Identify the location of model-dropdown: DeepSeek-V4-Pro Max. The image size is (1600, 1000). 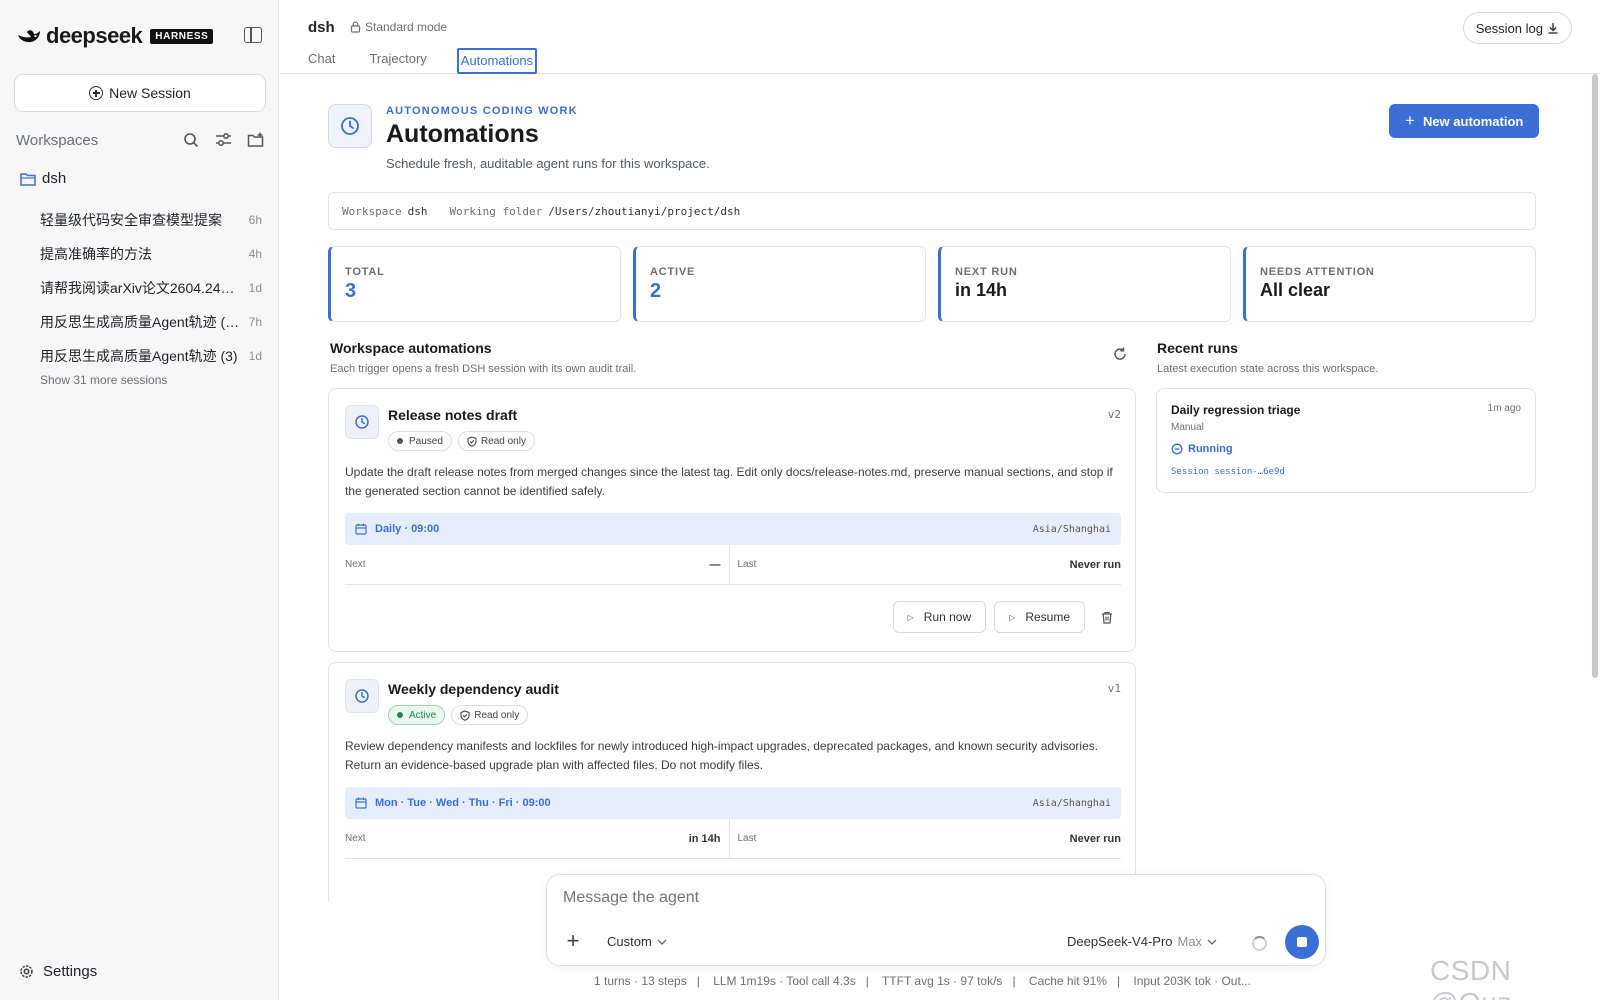
(1142, 941).